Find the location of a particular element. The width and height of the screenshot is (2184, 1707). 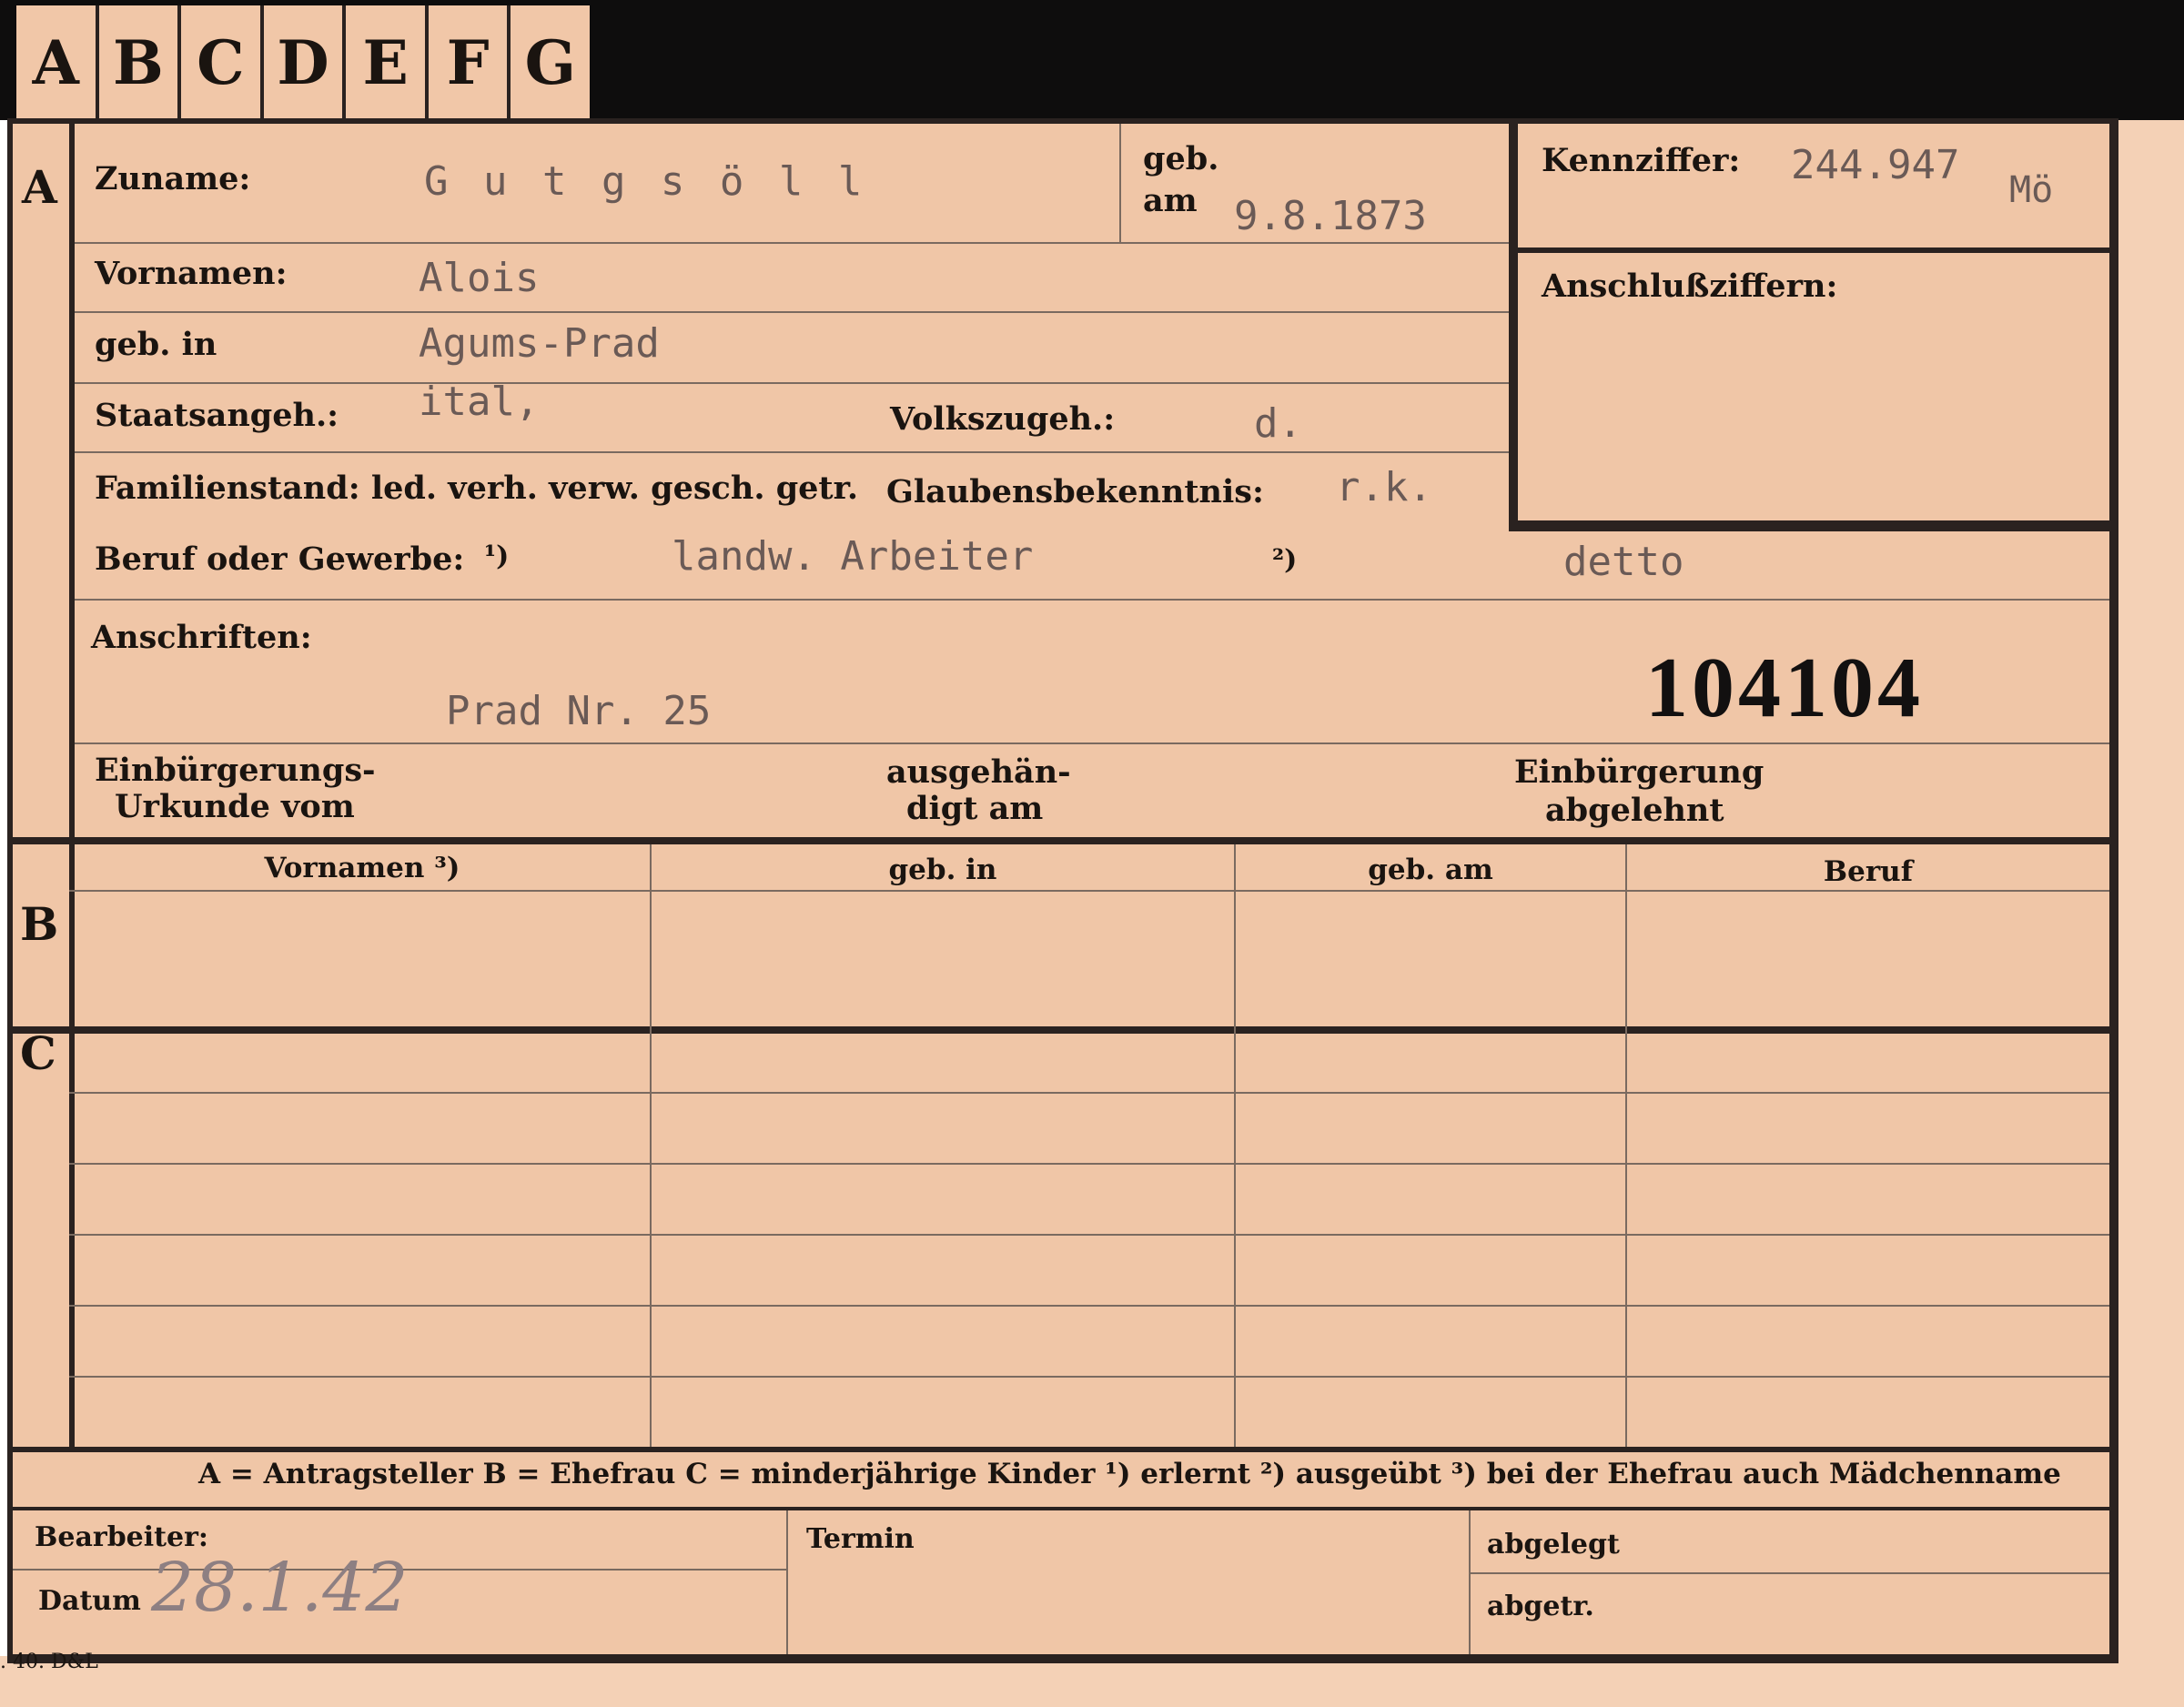

col-header-geb-in: geb. in is located at coordinates (943, 870).